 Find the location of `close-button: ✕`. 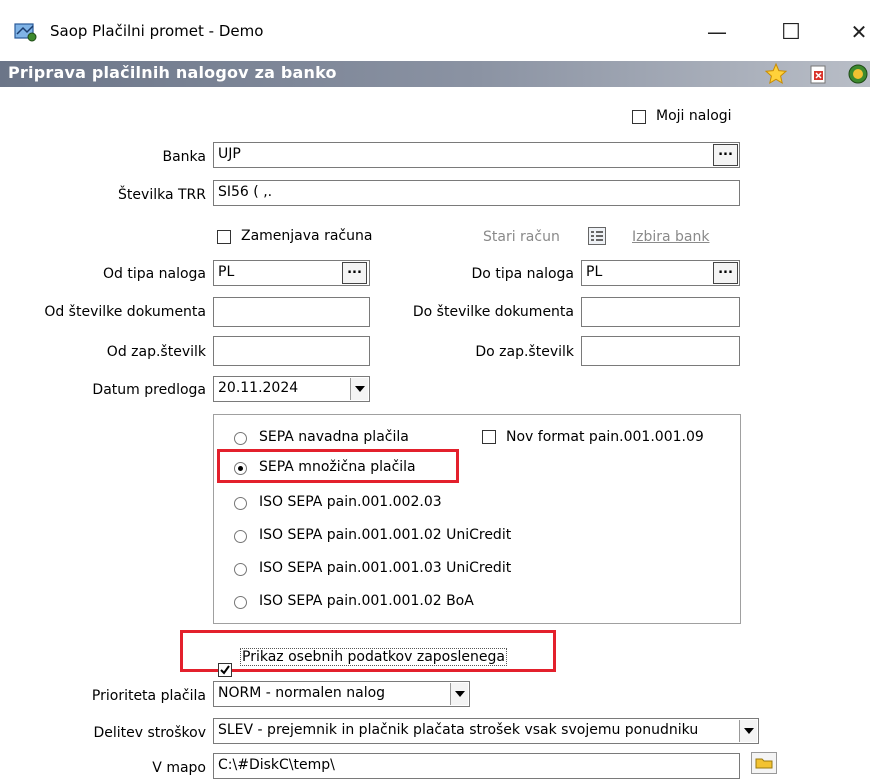

close-button: ✕ is located at coordinates (853, 32).